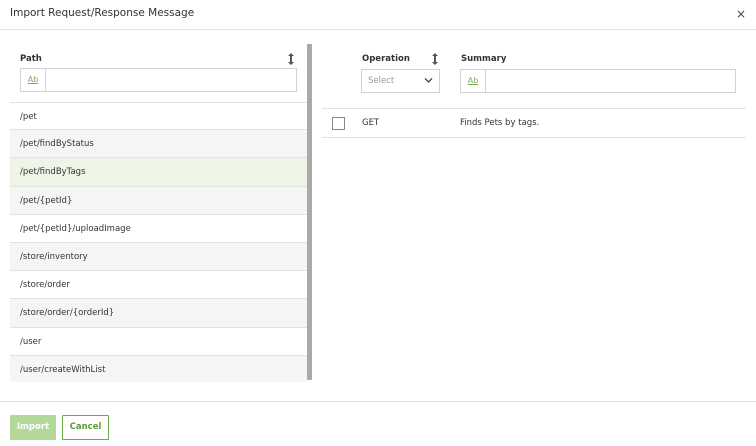  I want to click on operation-column-header: Operation, so click(386, 59).